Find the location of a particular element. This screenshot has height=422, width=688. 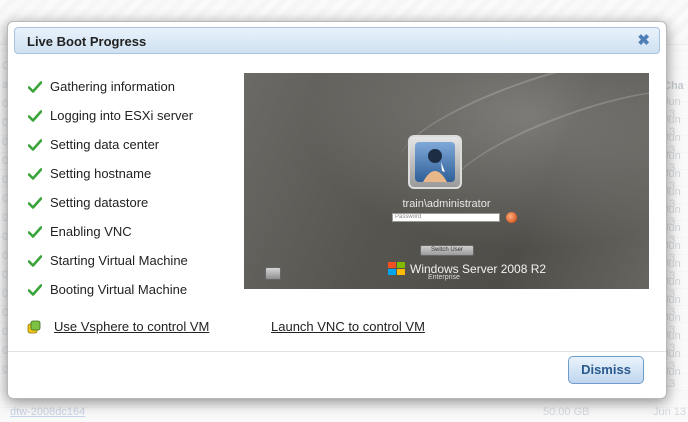

boot-step: Gathering information is located at coordinates (110, 86).